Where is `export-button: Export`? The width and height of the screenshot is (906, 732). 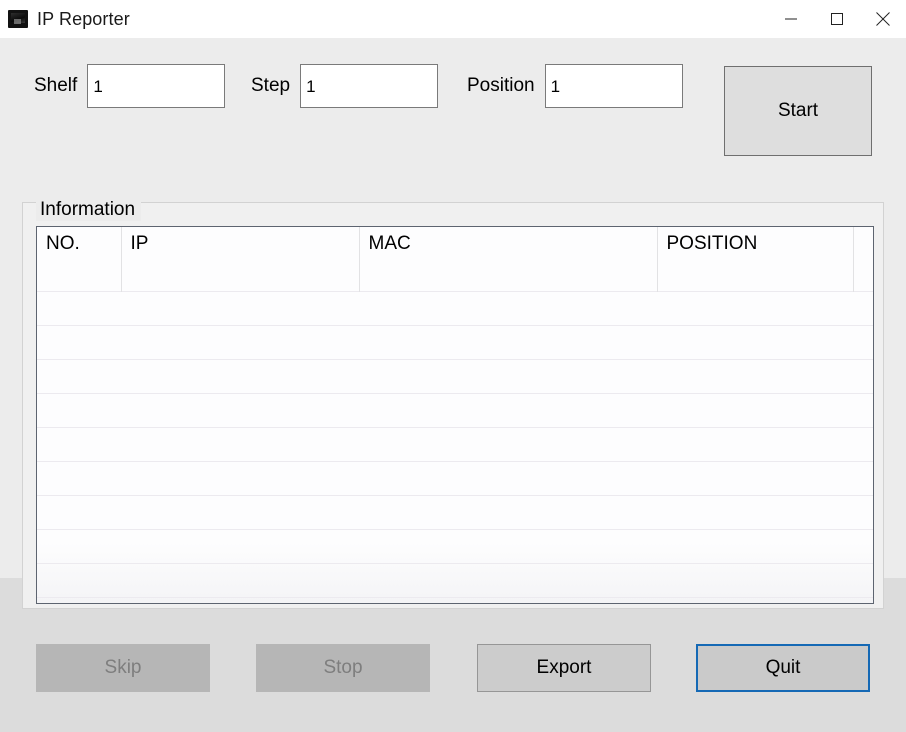 export-button: Export is located at coordinates (564, 668).